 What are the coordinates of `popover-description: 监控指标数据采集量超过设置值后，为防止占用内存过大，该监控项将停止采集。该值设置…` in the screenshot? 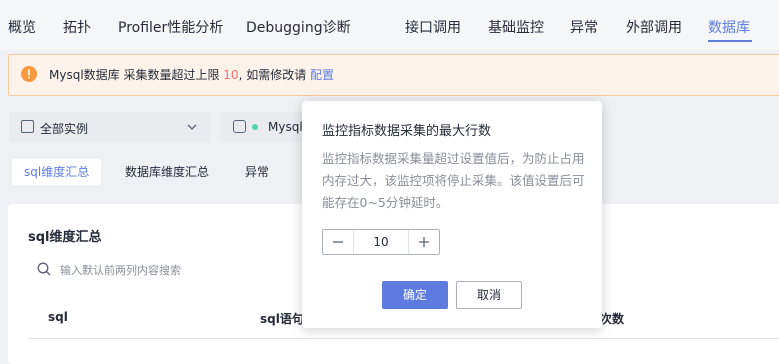 It's located at (453, 180).